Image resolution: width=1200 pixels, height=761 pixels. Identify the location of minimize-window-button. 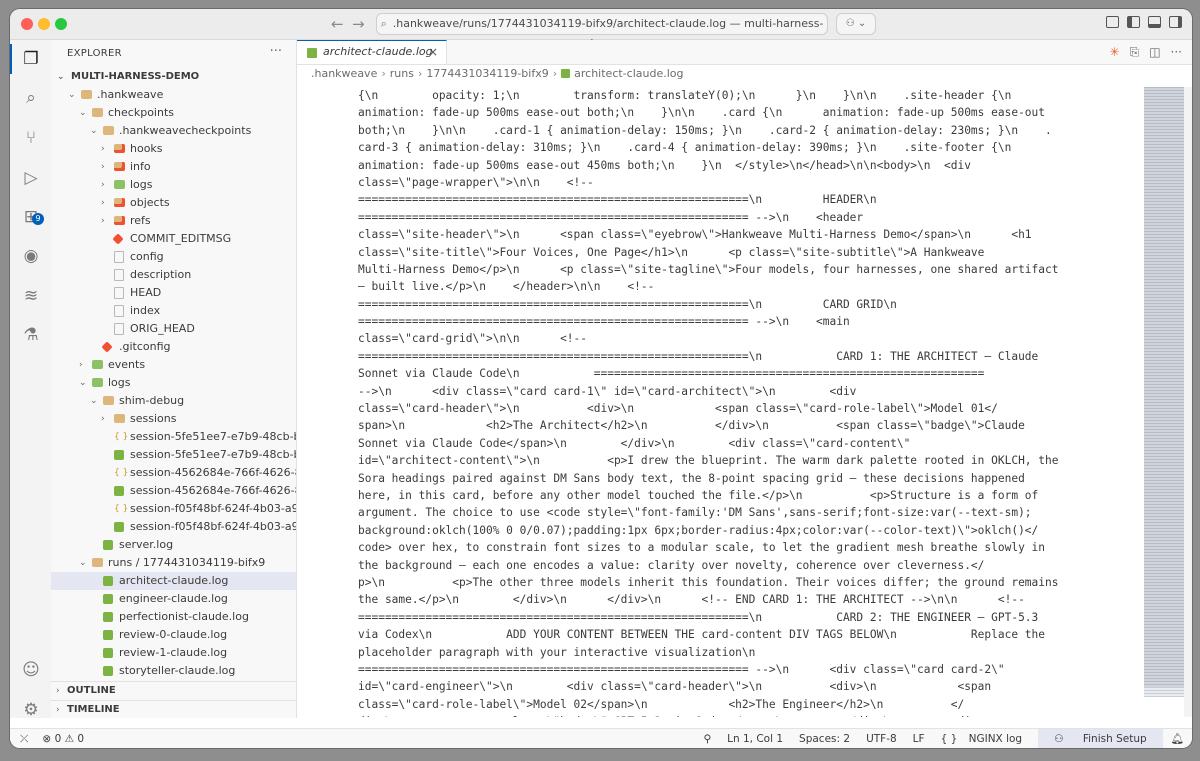
(44, 24).